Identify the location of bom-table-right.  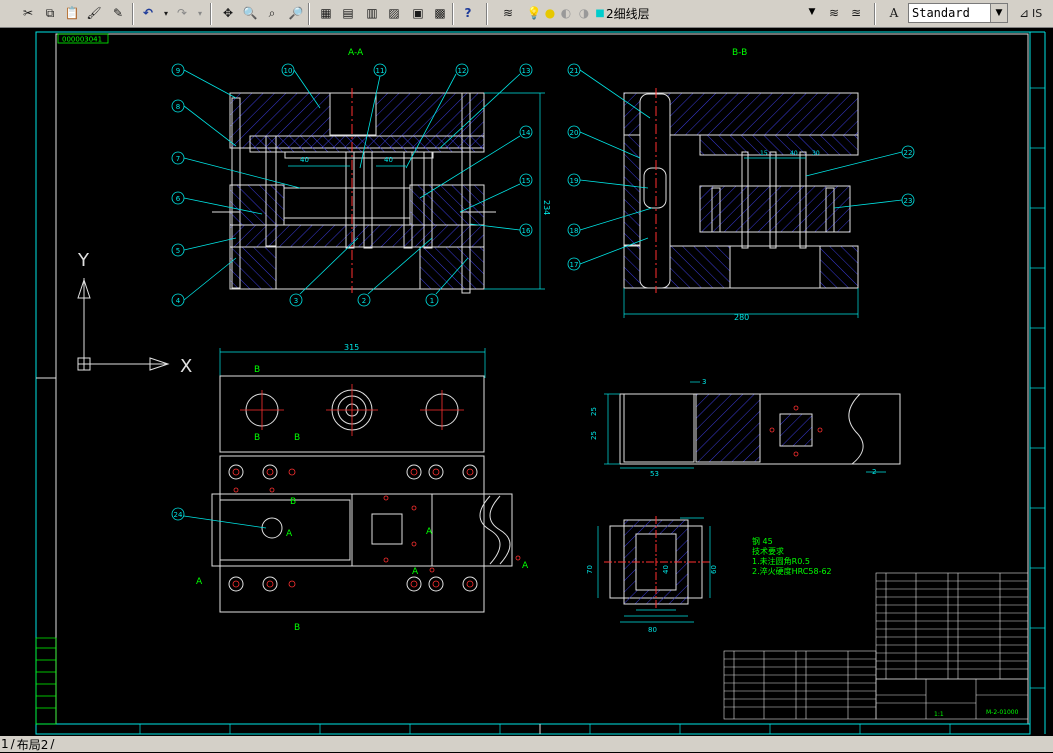
(952, 626).